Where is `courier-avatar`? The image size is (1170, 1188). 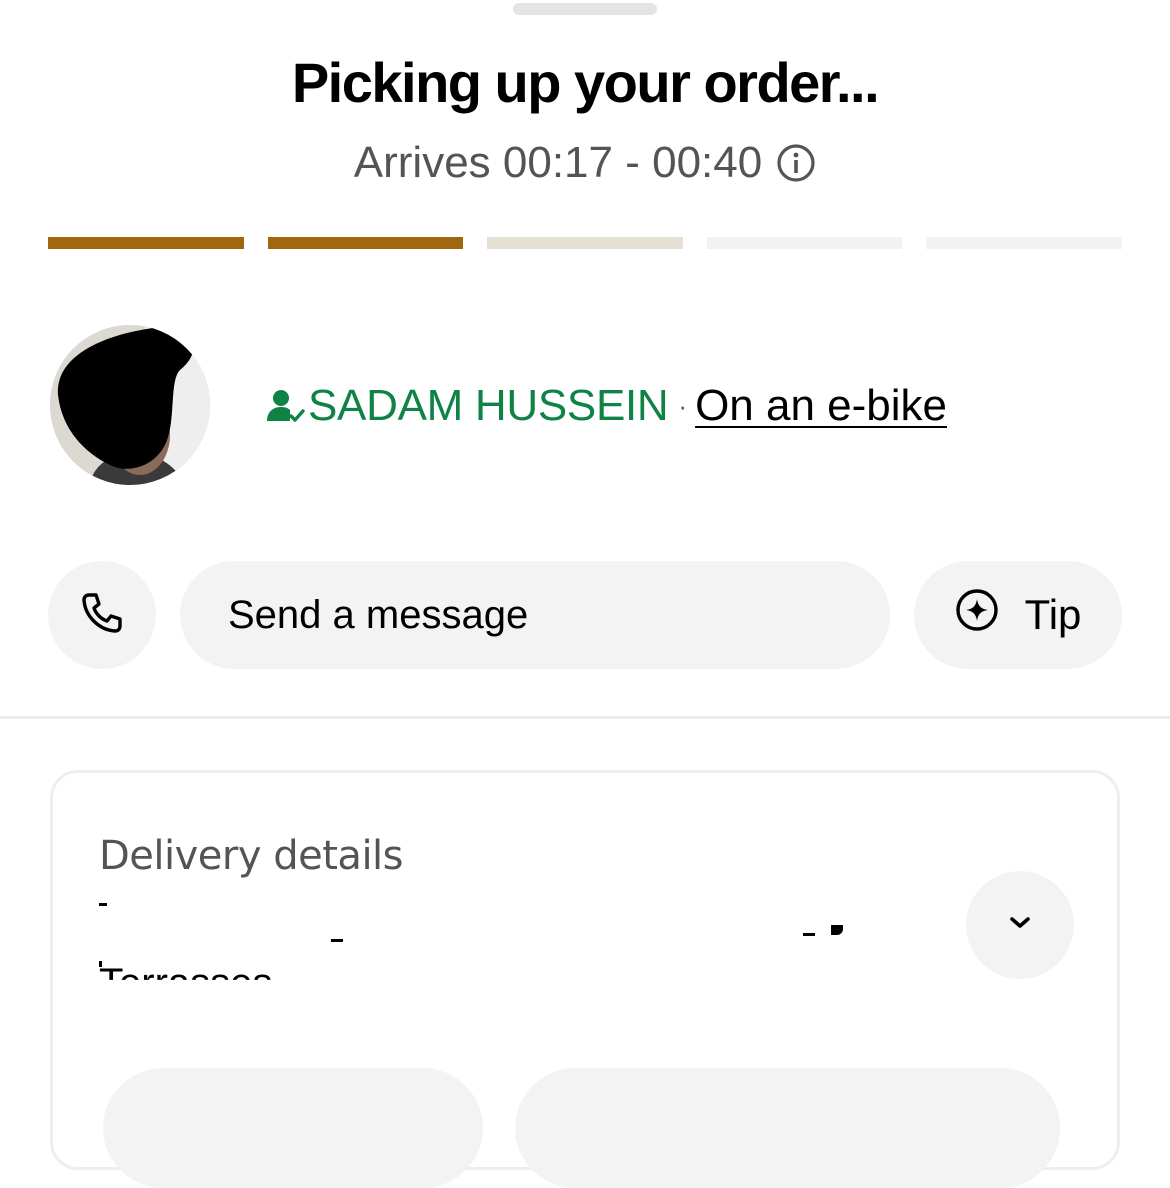 courier-avatar is located at coordinates (130, 405).